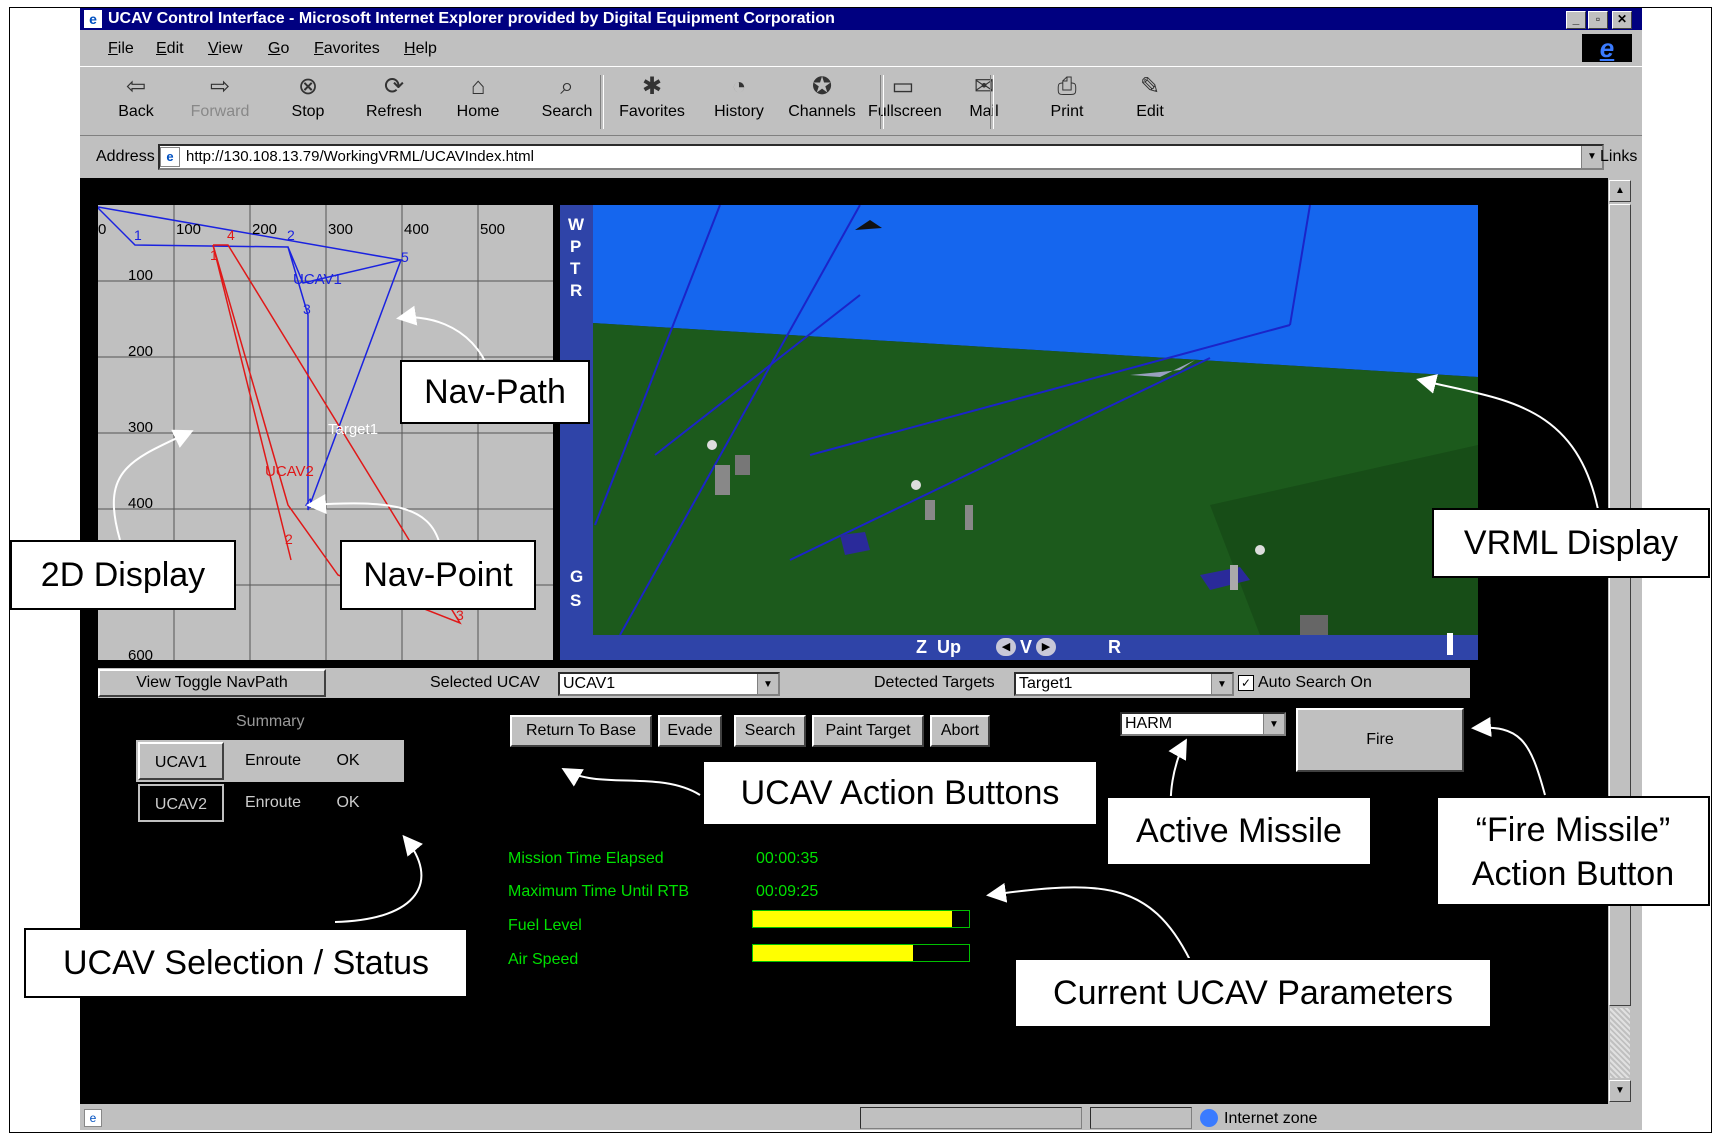  What do you see at coordinates (900, 793) in the screenshot?
I see `action-buttons-callout: UCAV Action Buttons` at bounding box center [900, 793].